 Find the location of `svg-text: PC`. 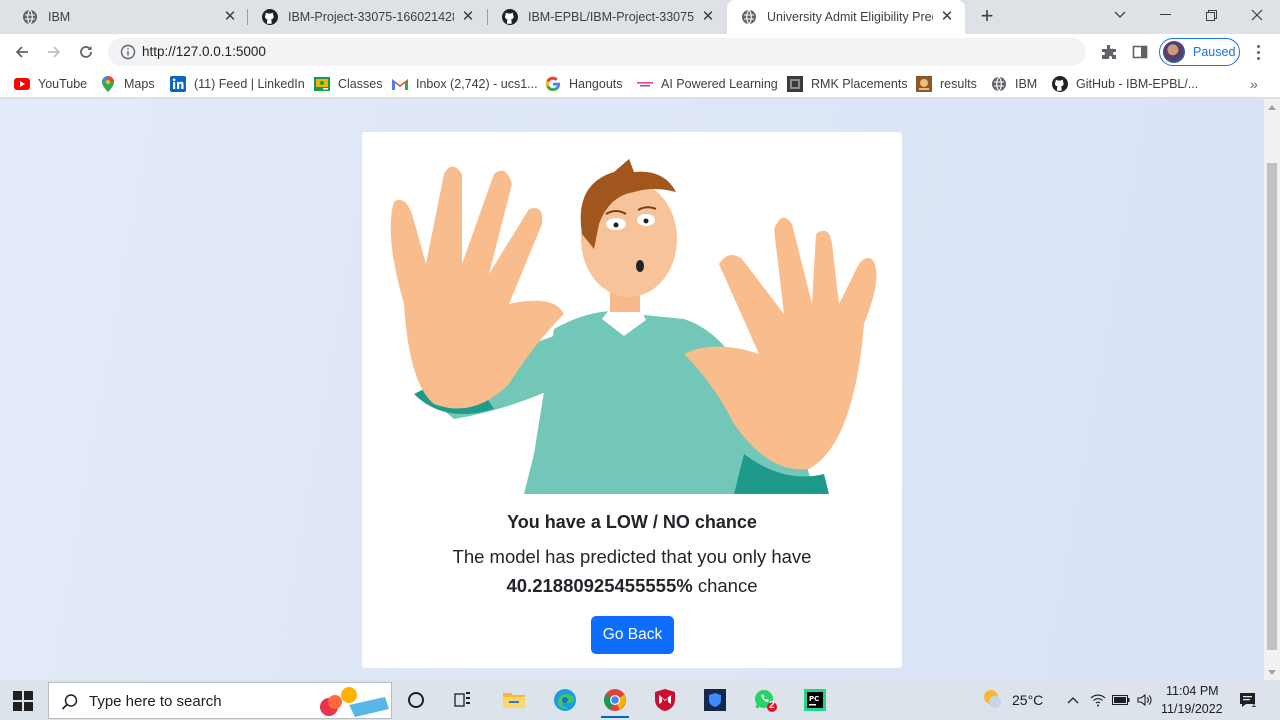

svg-text: PC is located at coordinates (814, 699).